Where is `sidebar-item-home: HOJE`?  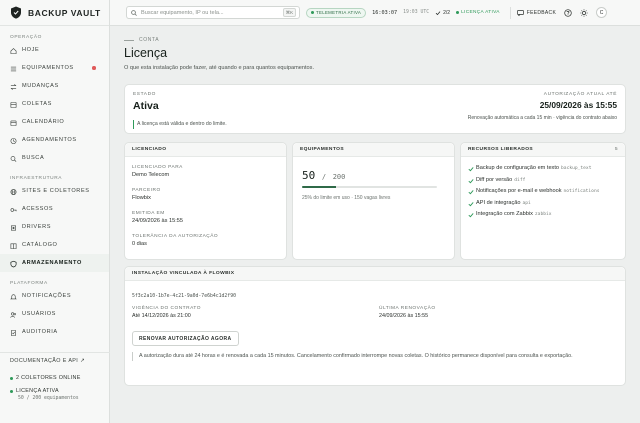 sidebar-item-home: HOJE is located at coordinates (54, 50).